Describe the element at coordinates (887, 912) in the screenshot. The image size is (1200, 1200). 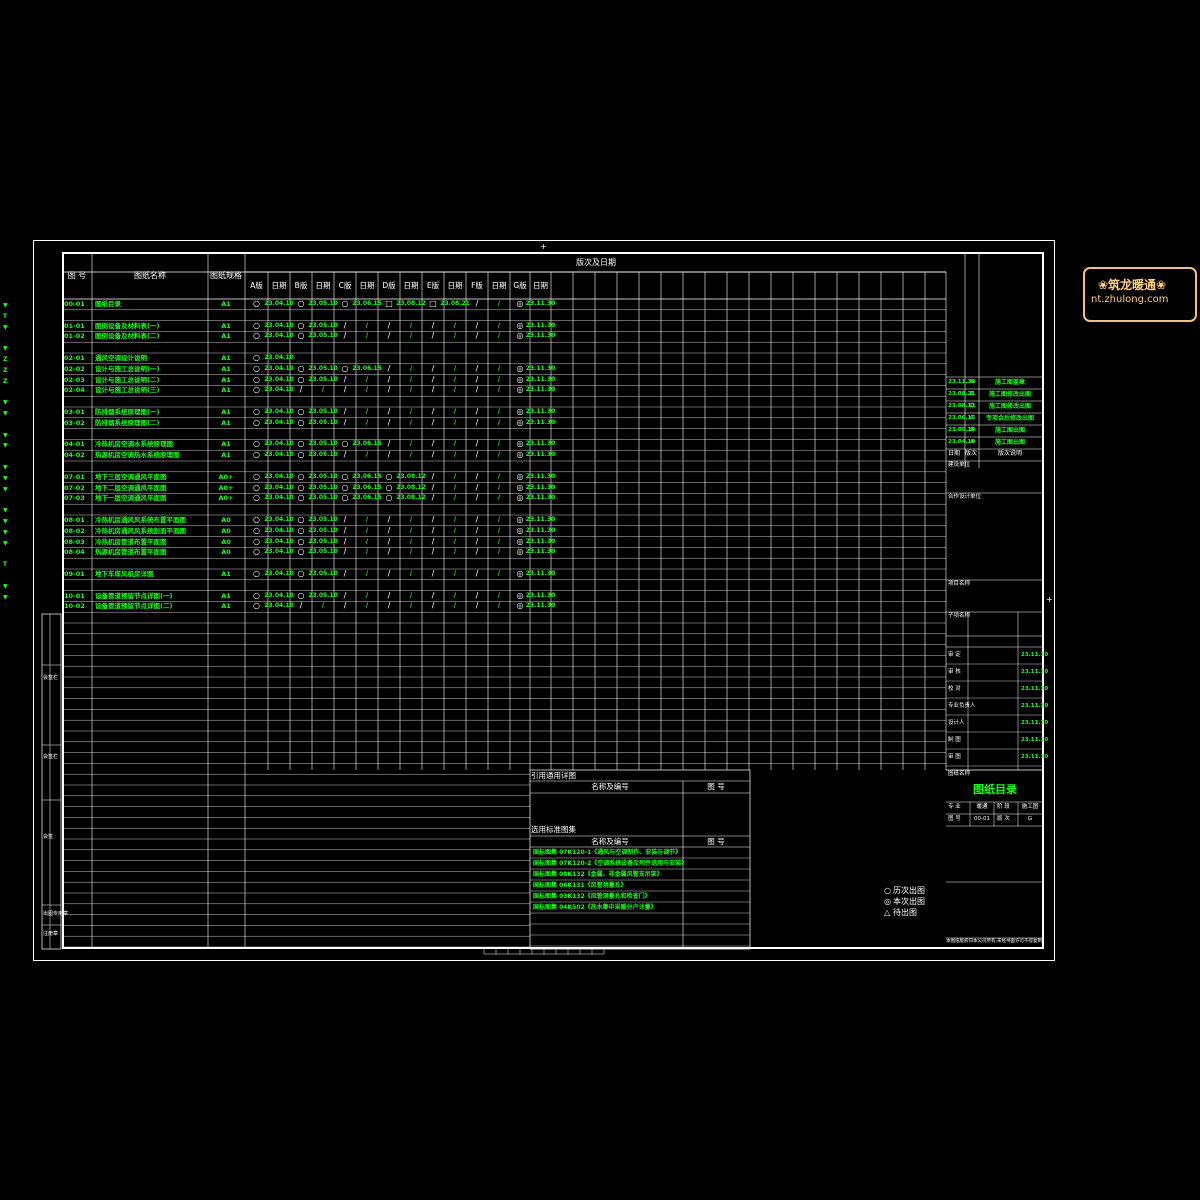
I see `legend-symbol: △` at that location.